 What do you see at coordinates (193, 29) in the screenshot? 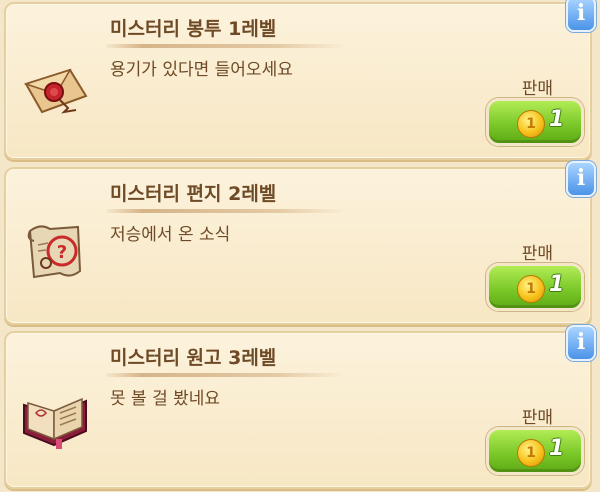
I see `item-title: 미스터리 봉투 1레벨` at bounding box center [193, 29].